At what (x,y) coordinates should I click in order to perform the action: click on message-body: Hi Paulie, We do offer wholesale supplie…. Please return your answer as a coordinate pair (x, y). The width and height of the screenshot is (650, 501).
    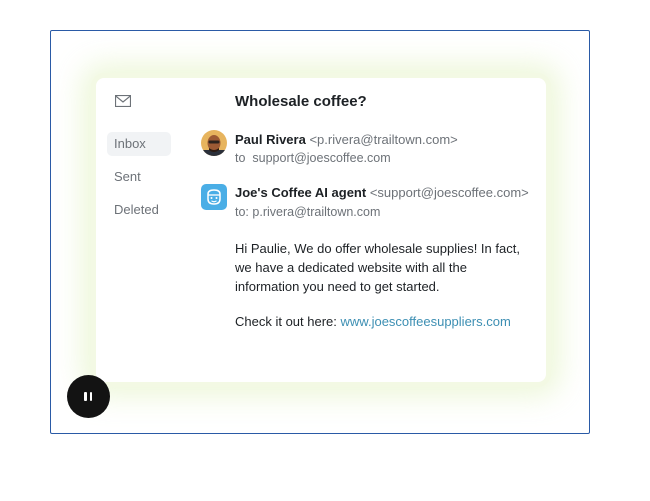
    Looking at the image, I should click on (377, 267).